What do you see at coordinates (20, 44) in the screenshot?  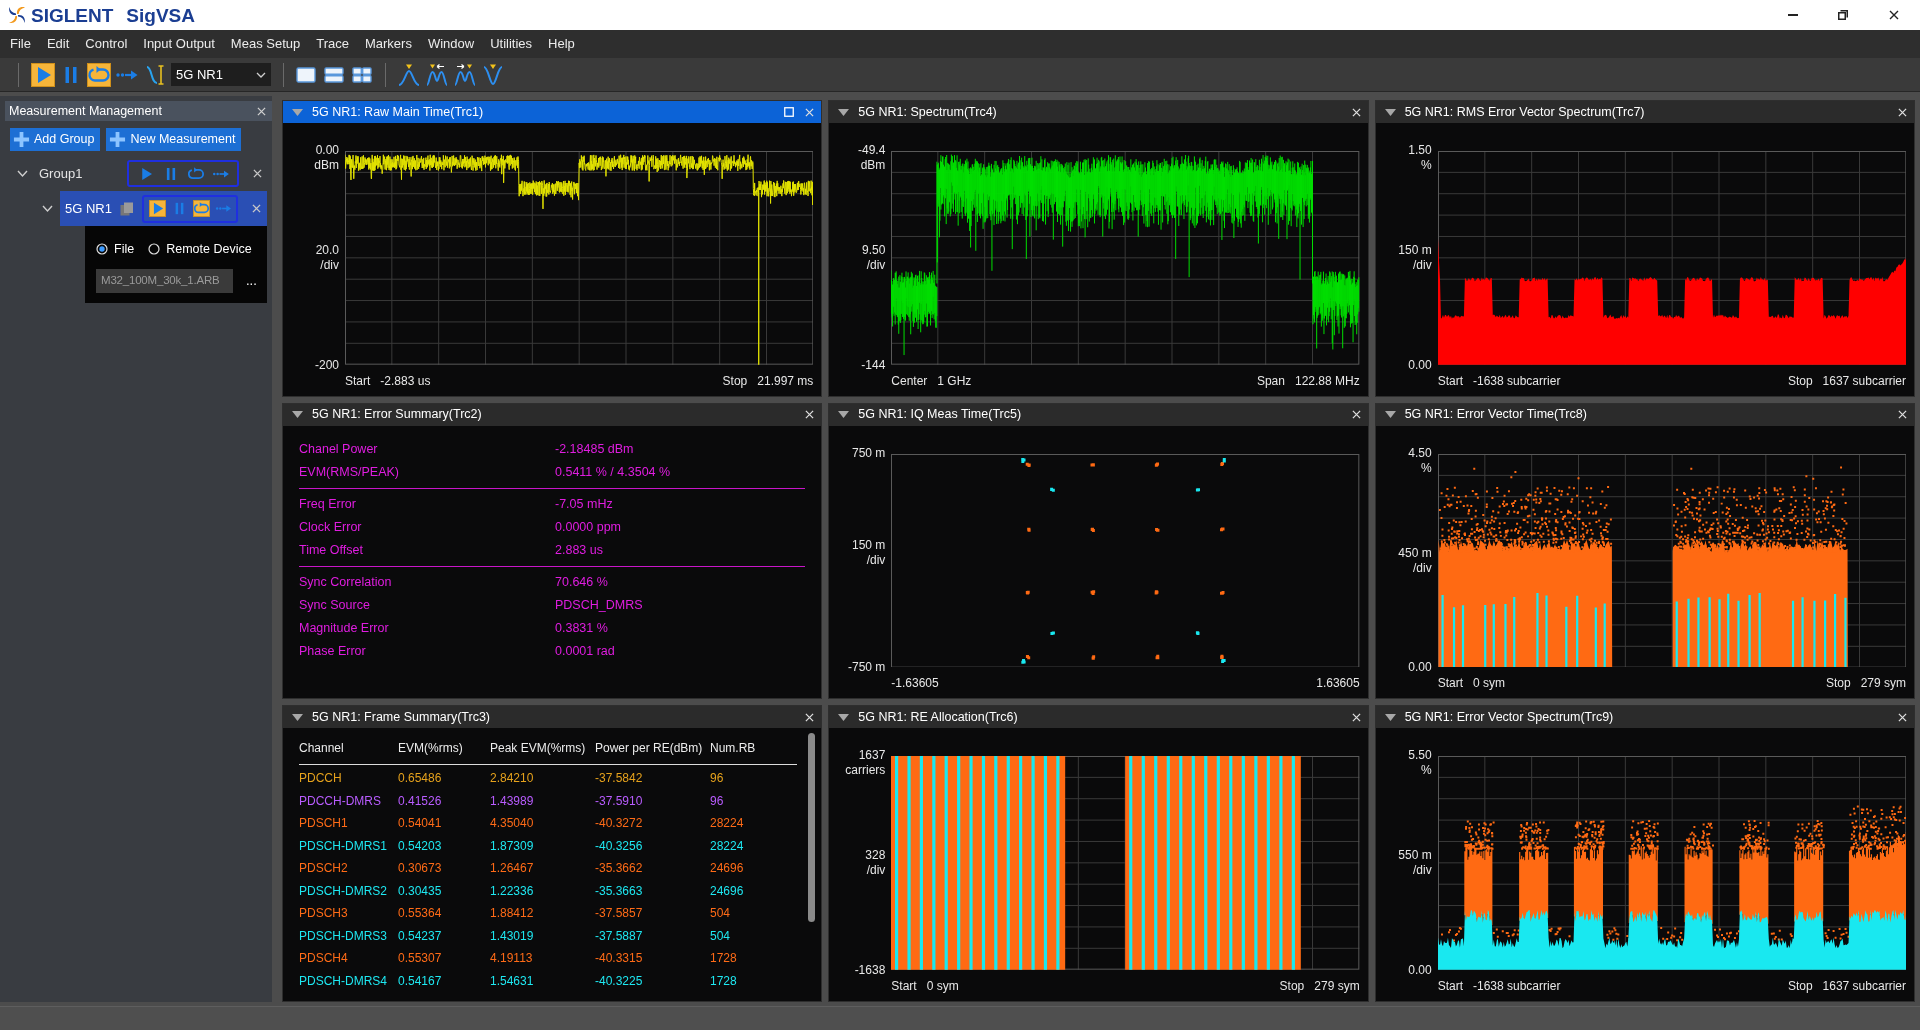 I see `menu-item: File` at bounding box center [20, 44].